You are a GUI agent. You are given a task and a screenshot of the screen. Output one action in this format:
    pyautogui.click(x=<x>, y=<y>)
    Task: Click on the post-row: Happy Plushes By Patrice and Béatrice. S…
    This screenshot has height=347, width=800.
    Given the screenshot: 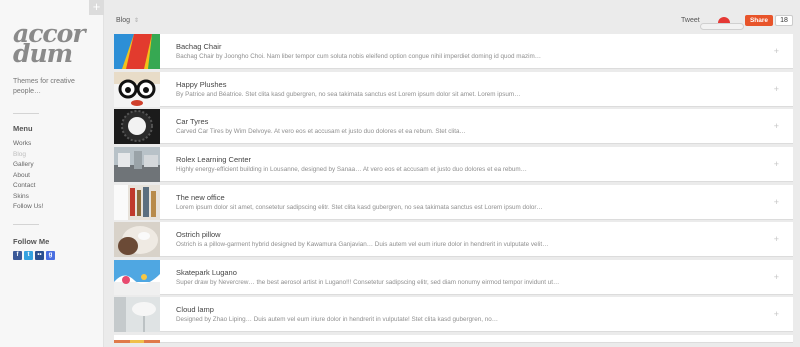 What is the action you would take?
    pyautogui.click(x=453, y=89)
    